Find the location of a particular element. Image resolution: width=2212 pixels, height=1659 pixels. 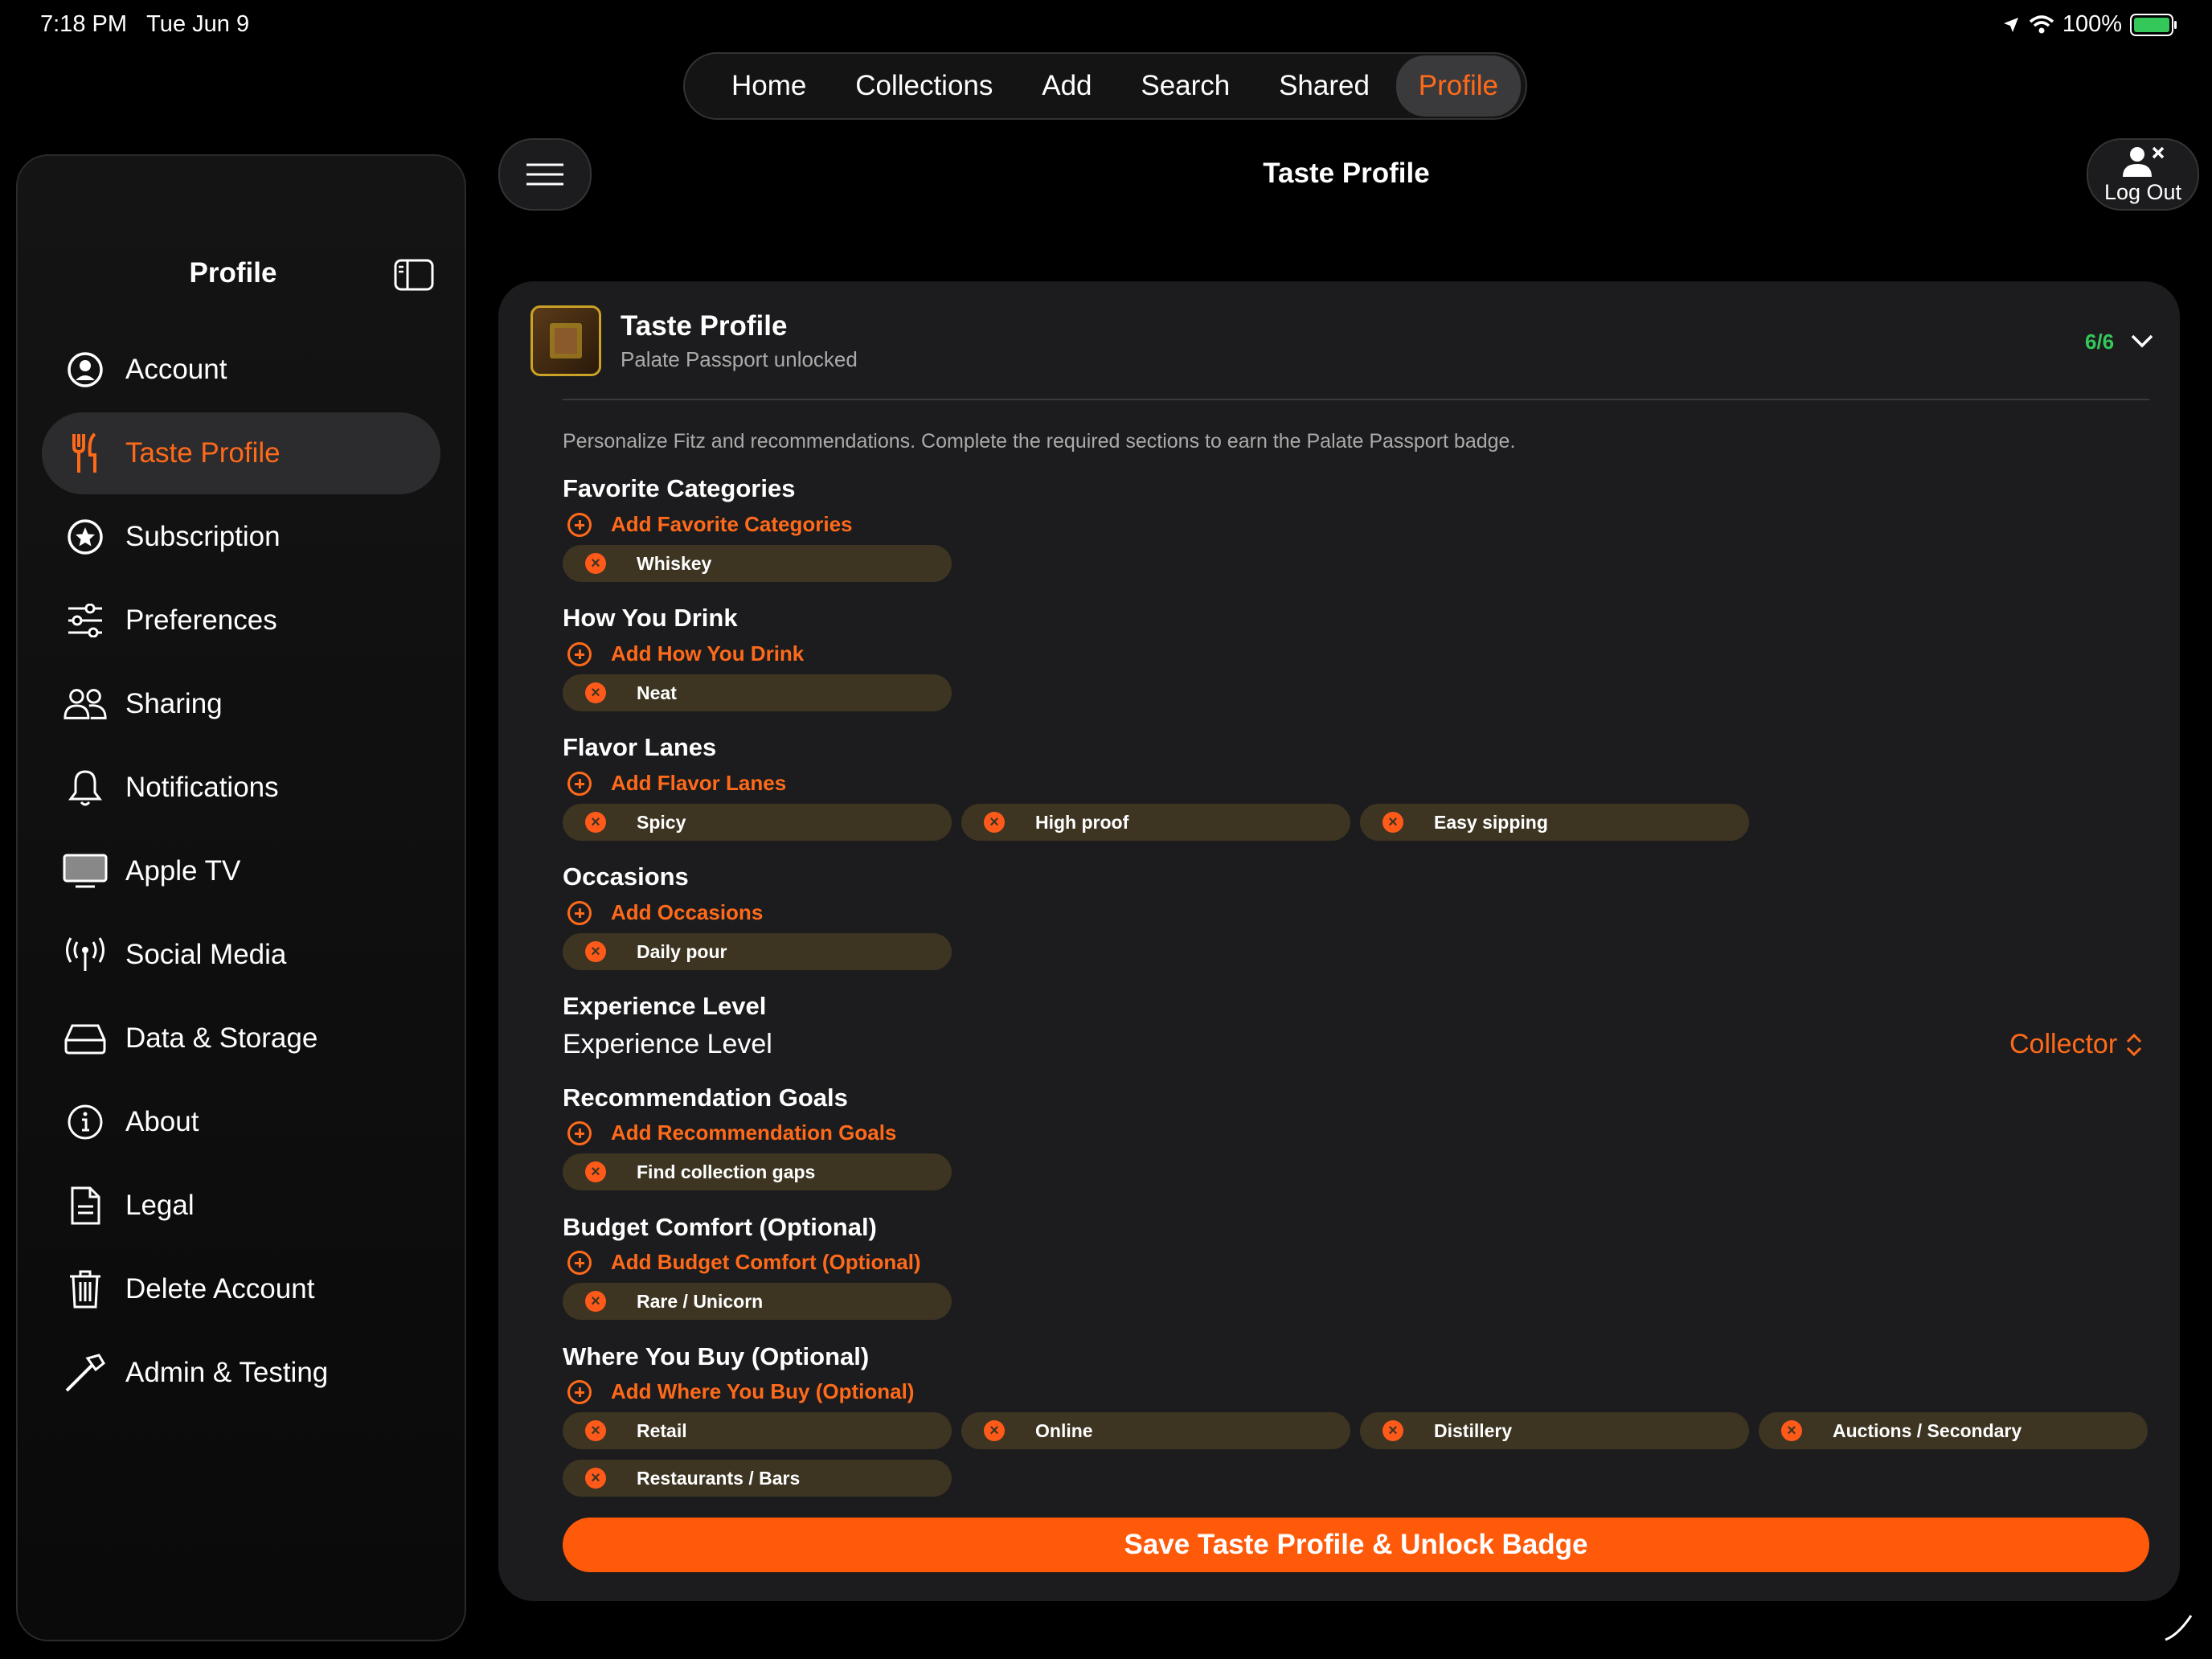

sidebar-item-sharing: Sharing is located at coordinates (241, 704).